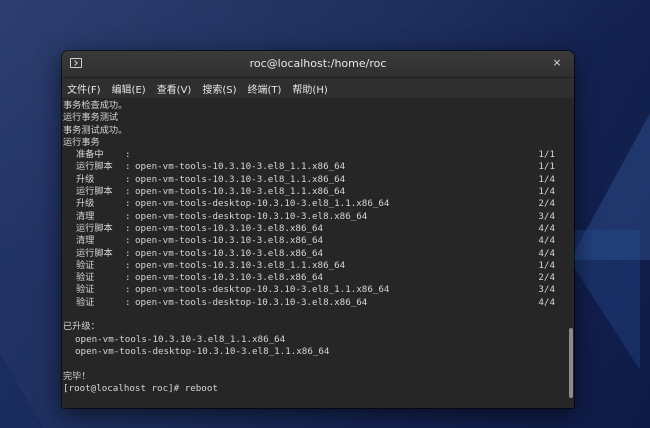 This screenshot has width=650, height=428. What do you see at coordinates (174, 88) in the screenshot?
I see `menu-view: 查看(V)` at bounding box center [174, 88].